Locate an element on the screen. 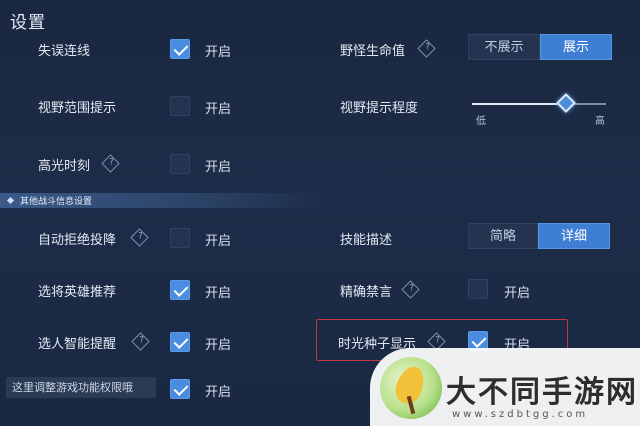 Image resolution: width=640 pixels, height=426 pixels. smart-reminder-state: 开启 is located at coordinates (218, 345).